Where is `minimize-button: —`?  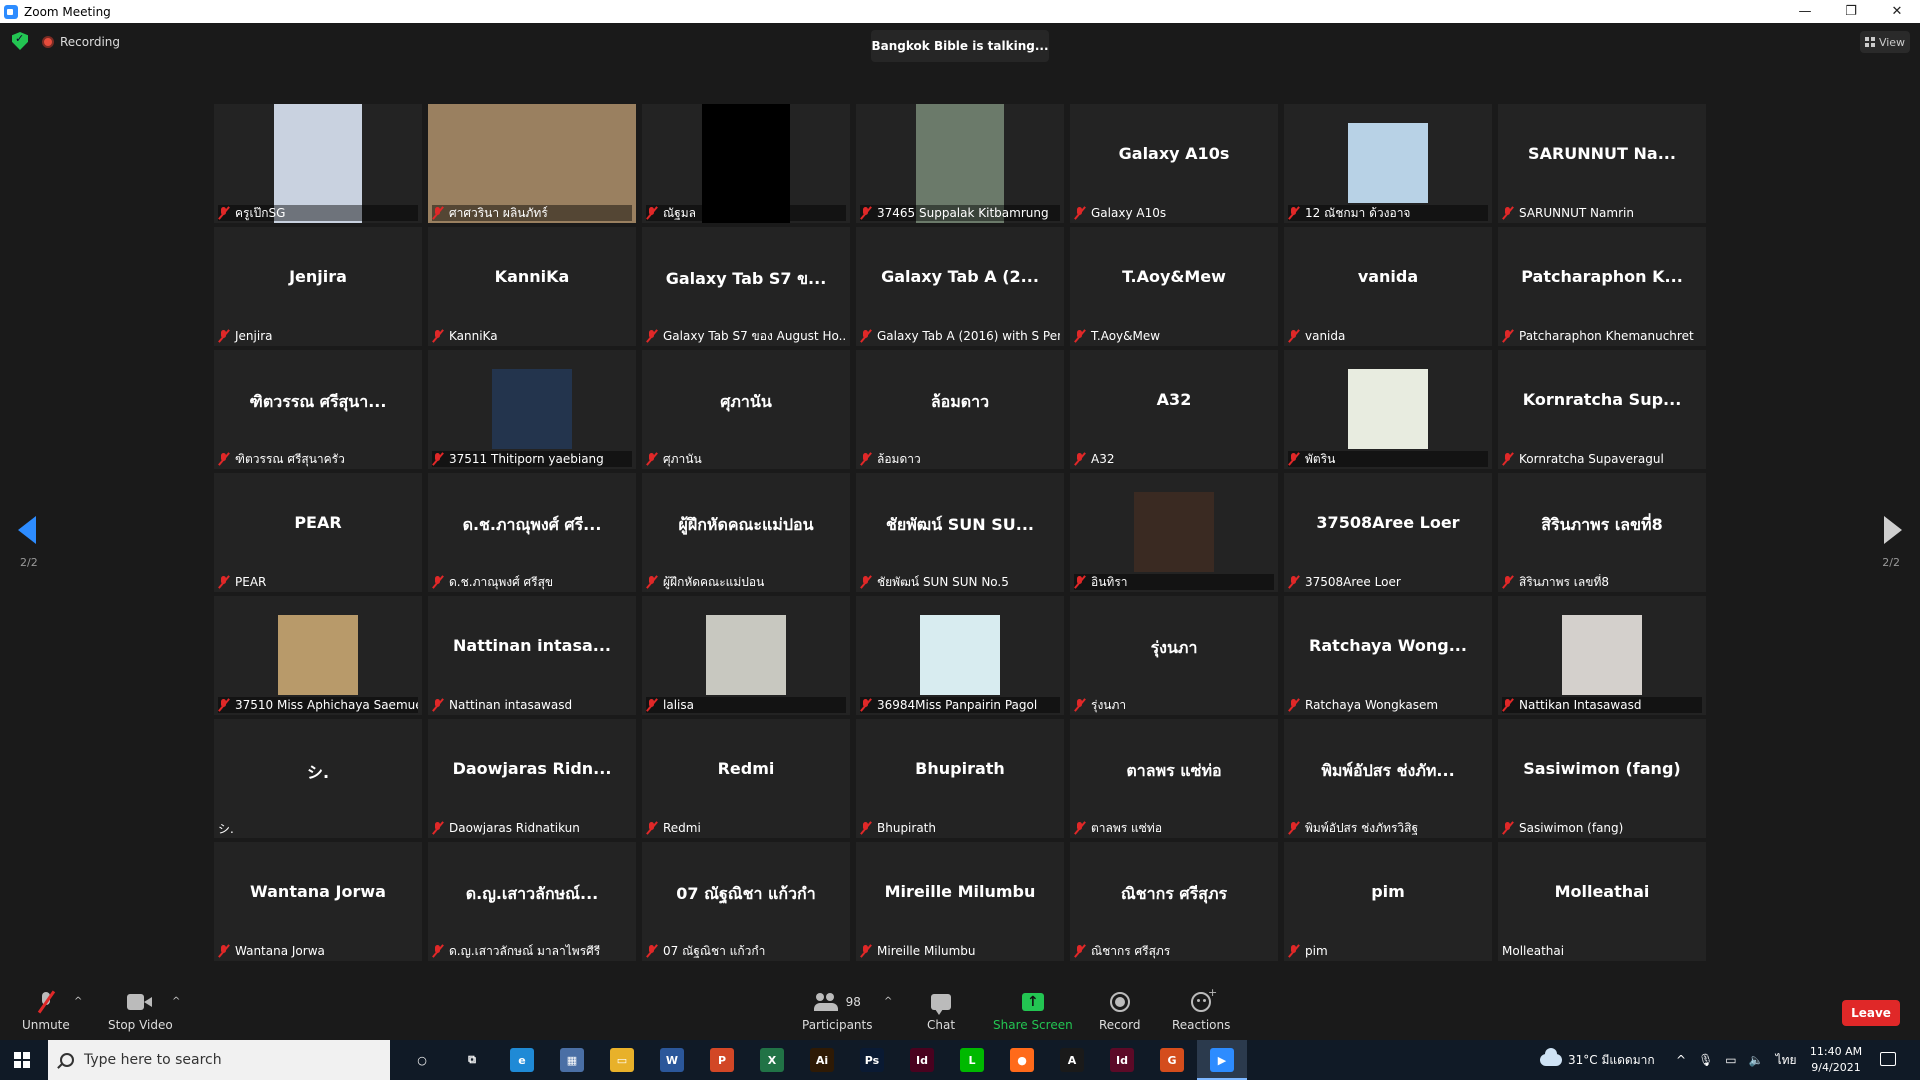 minimize-button: — is located at coordinates (1805, 11).